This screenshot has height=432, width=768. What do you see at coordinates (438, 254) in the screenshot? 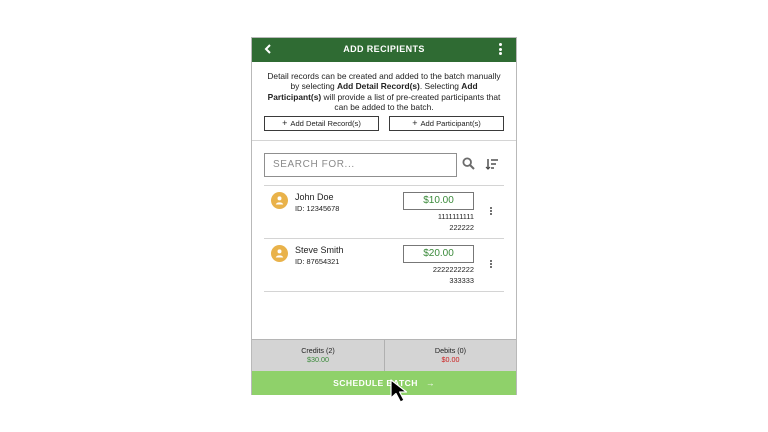
I see `amount-field: $20.00` at bounding box center [438, 254].